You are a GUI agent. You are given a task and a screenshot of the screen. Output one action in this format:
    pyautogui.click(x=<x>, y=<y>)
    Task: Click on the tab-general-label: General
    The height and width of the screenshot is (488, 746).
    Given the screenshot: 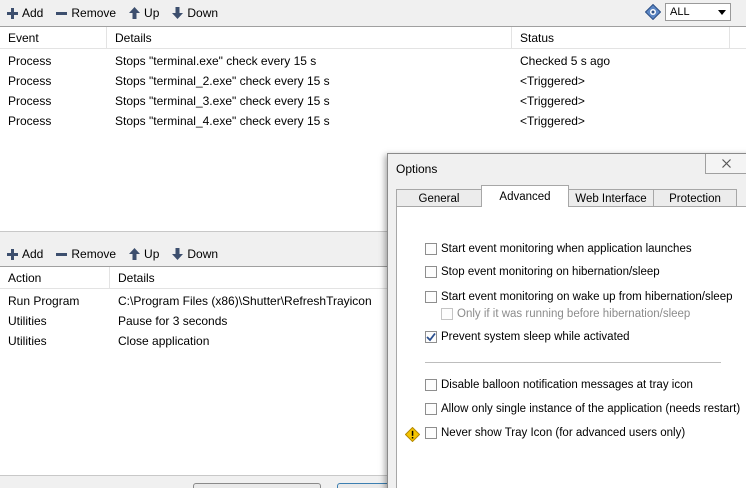 What is the action you would take?
    pyautogui.click(x=439, y=199)
    